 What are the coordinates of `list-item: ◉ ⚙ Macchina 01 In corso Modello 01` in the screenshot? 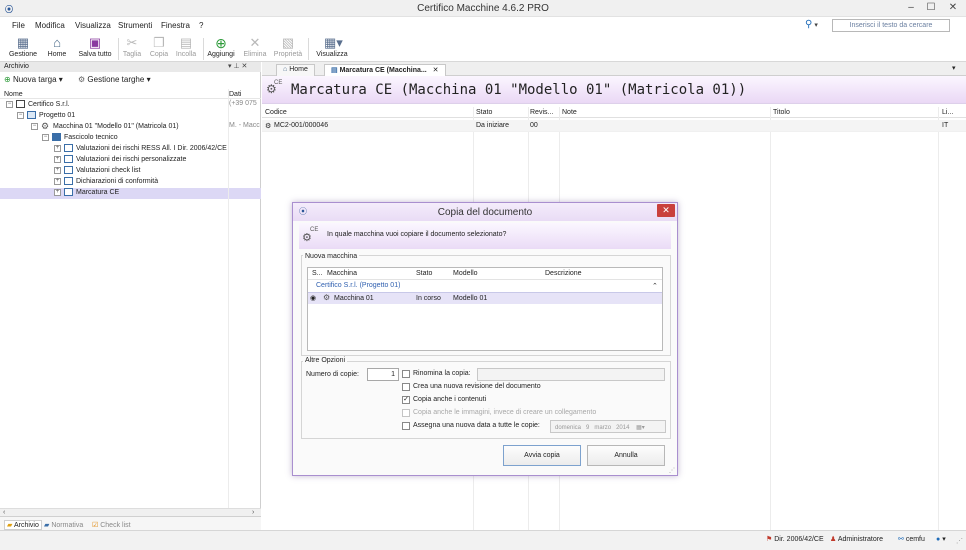 It's located at (485, 298).